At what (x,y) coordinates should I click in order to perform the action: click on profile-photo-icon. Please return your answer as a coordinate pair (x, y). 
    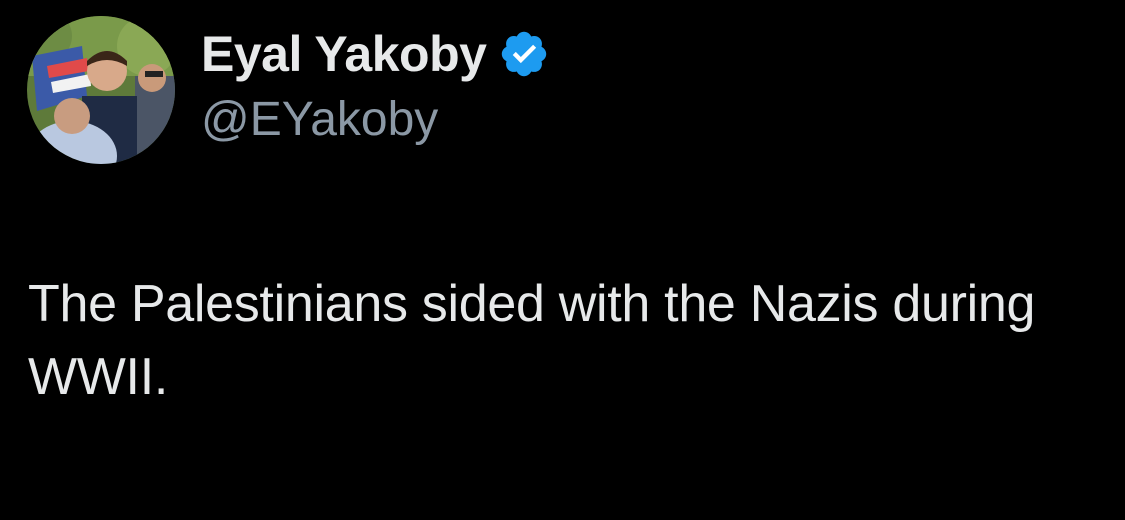
    Looking at the image, I should click on (101, 90).